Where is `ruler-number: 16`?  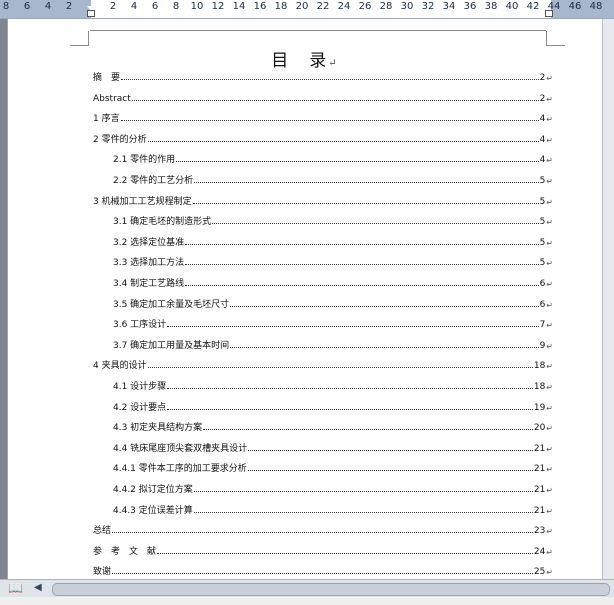
ruler-number: 16 is located at coordinates (260, 6).